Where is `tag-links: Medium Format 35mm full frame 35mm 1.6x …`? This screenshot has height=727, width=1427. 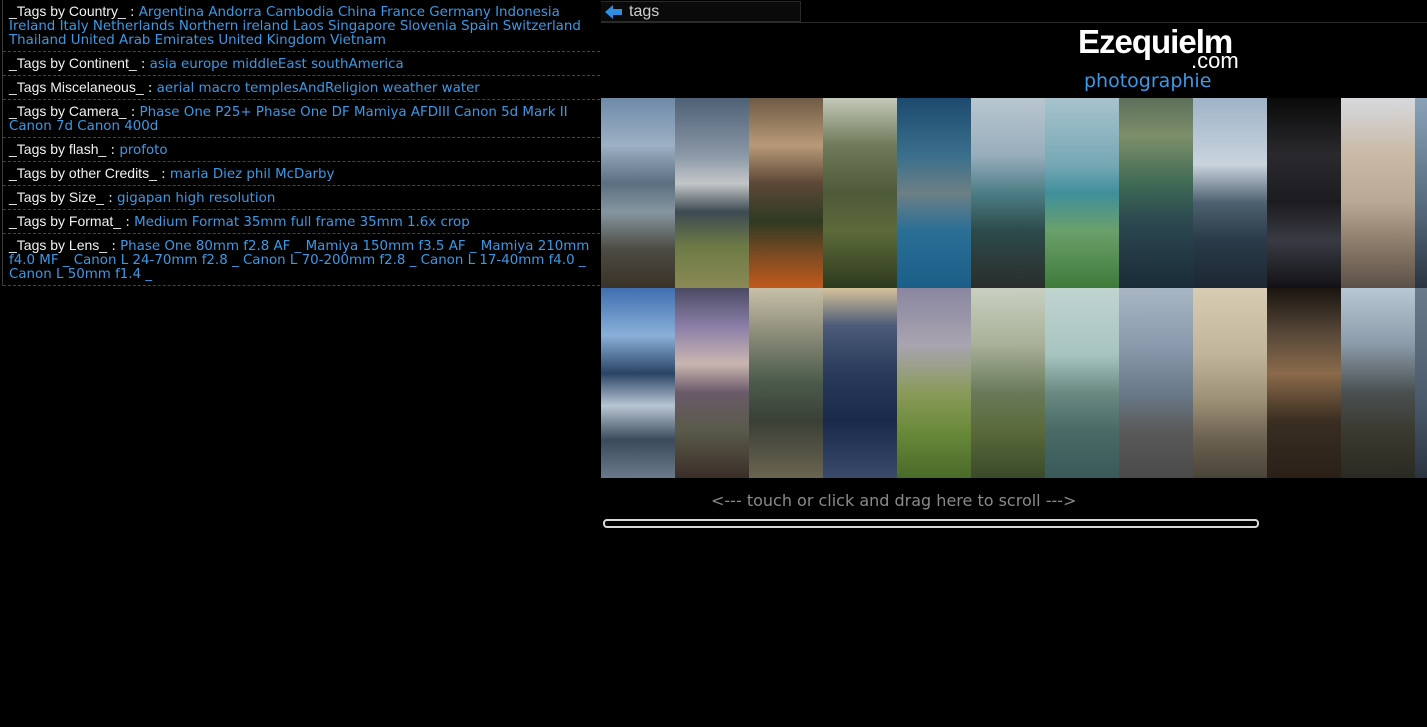
tag-links: Medium Format 35mm full frame 35mm 1.6x … is located at coordinates (302, 222).